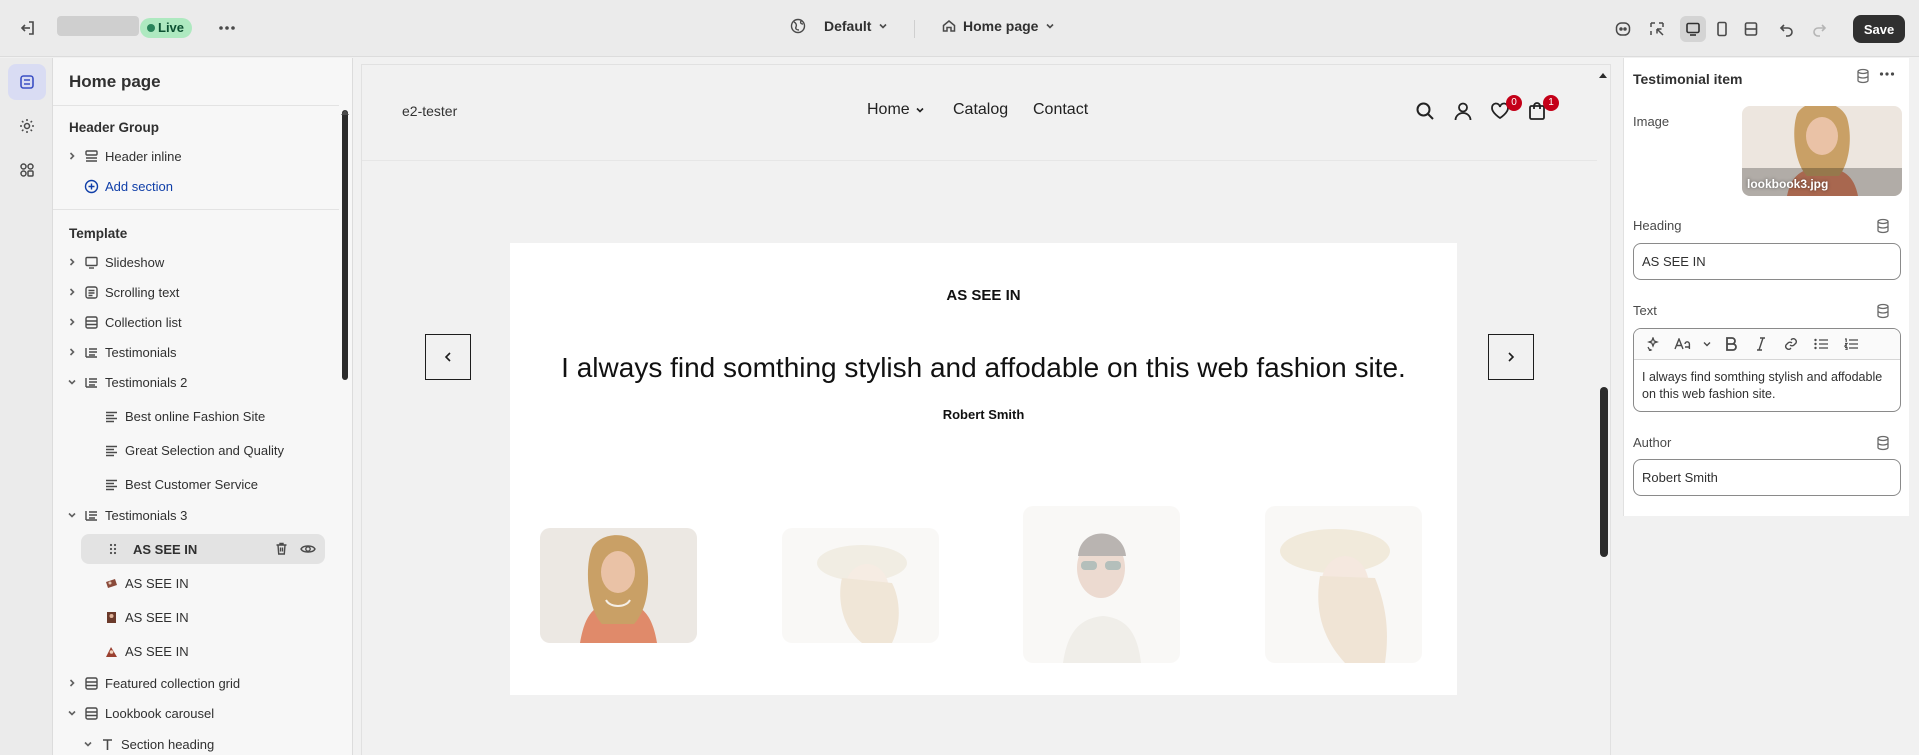  What do you see at coordinates (1787, 29) in the screenshot?
I see `undo-icon` at bounding box center [1787, 29].